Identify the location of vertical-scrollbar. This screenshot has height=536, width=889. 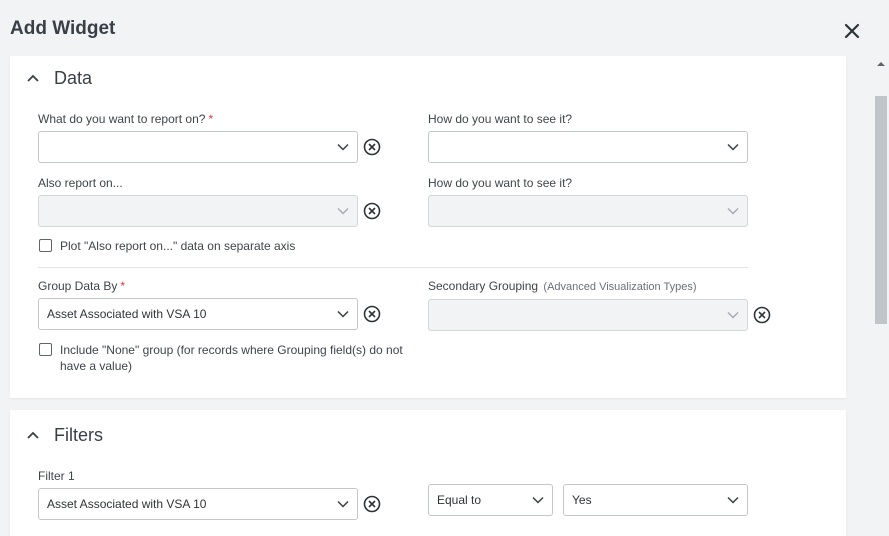
(881, 296).